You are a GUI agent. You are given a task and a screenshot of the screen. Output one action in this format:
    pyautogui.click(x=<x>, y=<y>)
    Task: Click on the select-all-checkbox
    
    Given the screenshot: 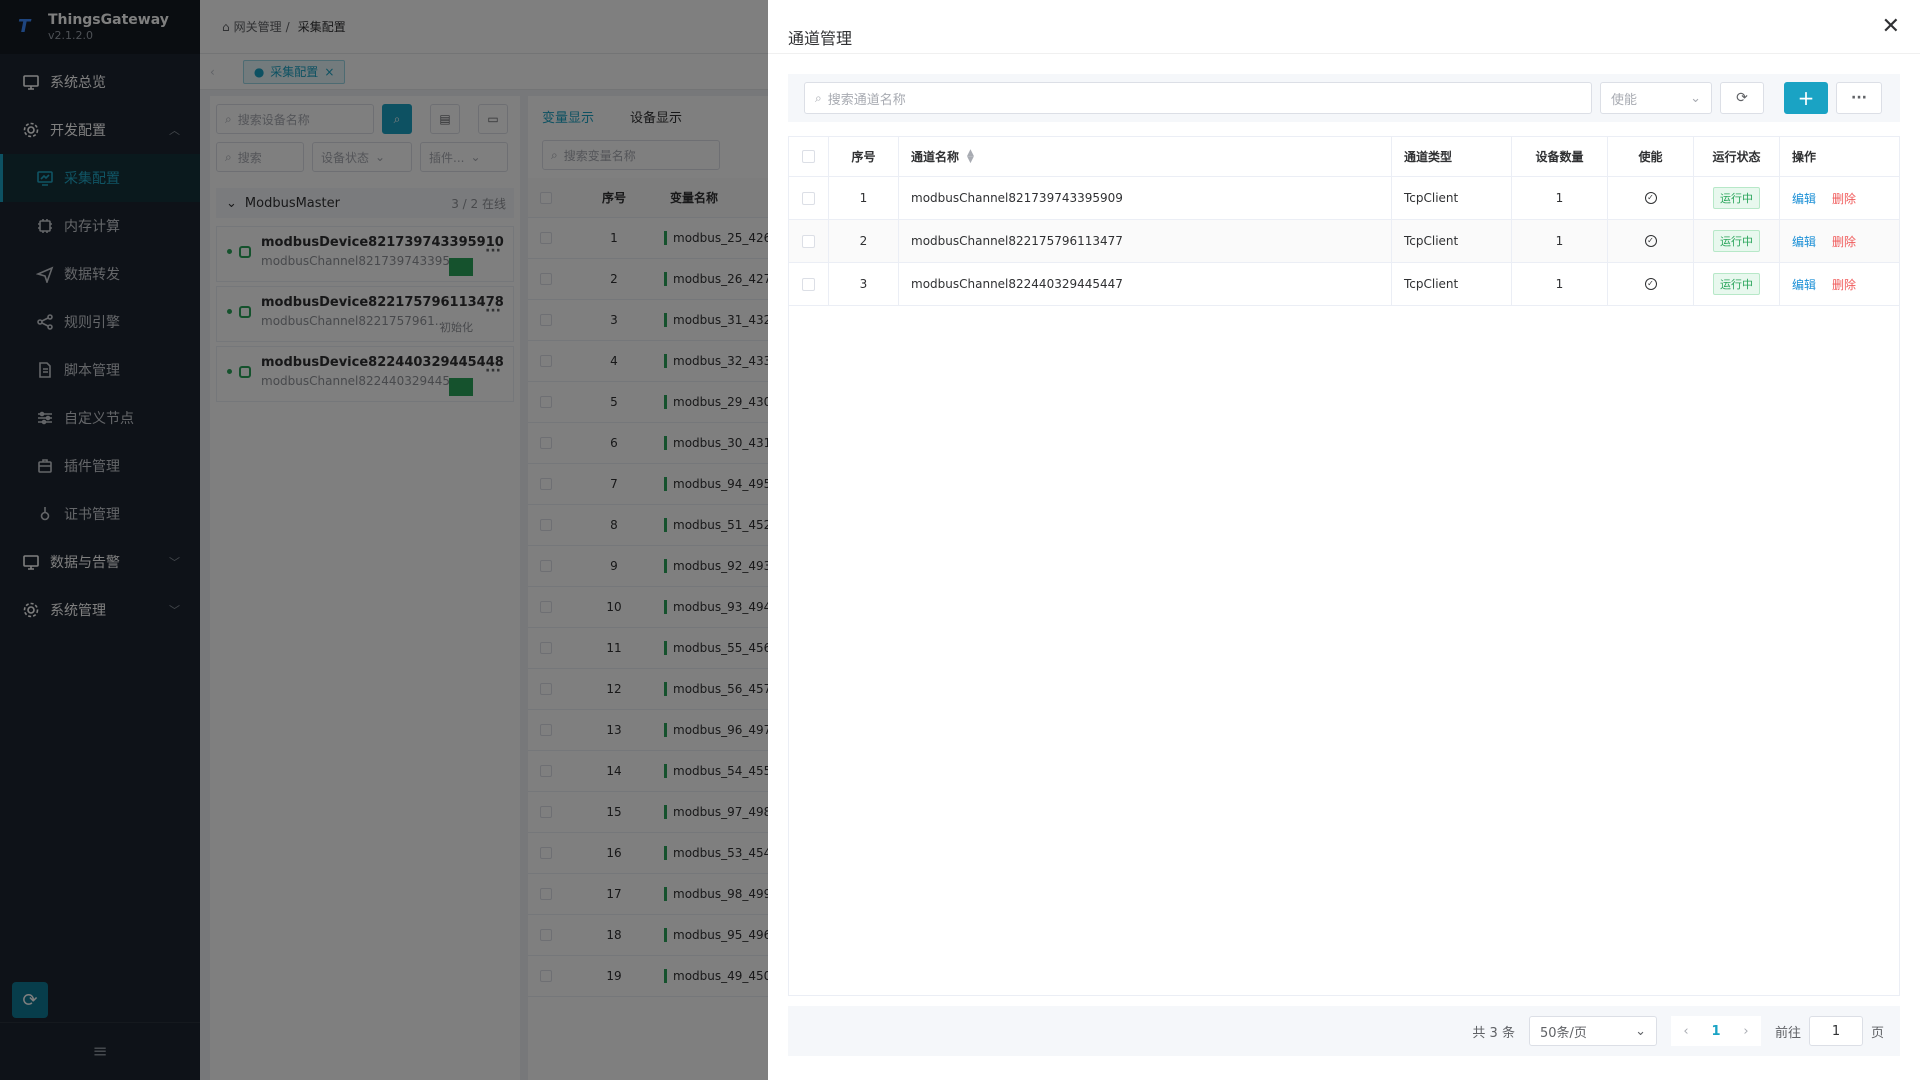 What is the action you would take?
    pyautogui.click(x=808, y=156)
    